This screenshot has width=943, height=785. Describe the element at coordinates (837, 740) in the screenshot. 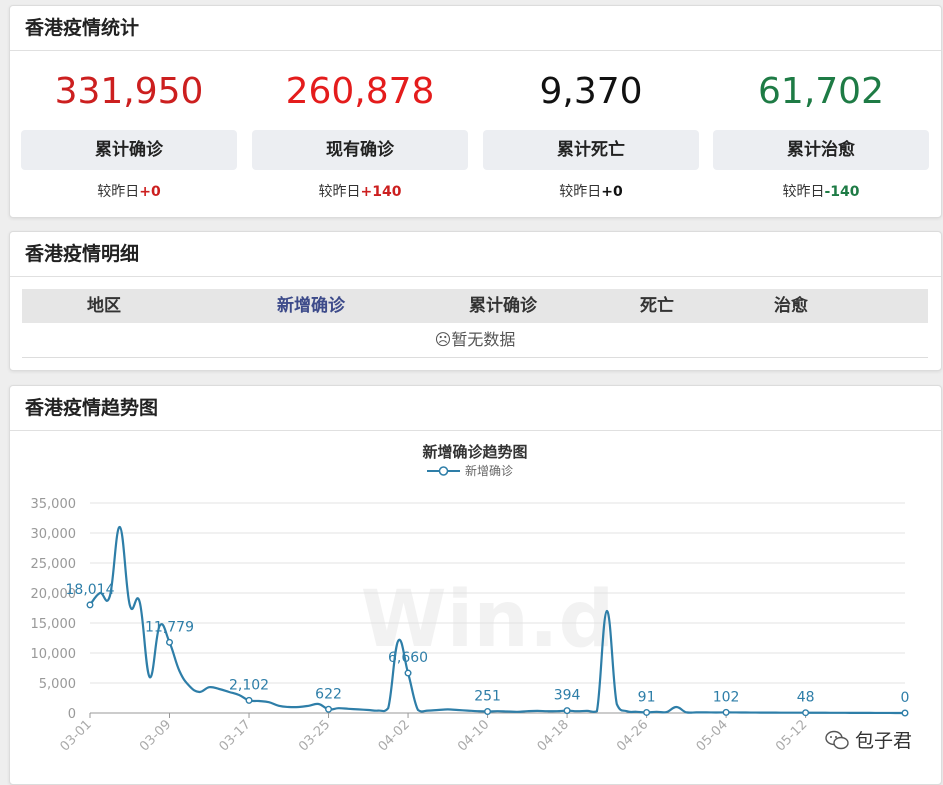

I see `wechat-icon` at that location.